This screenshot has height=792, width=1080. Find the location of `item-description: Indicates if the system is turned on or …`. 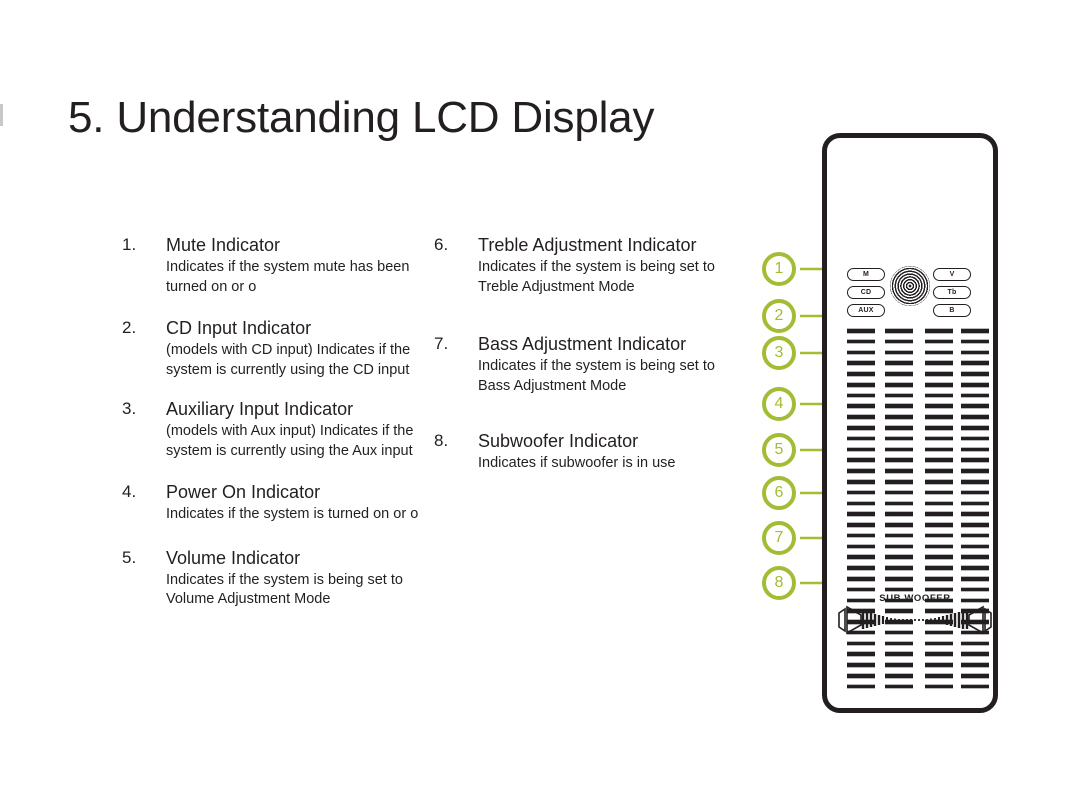

item-description: Indicates if the system is turned on or … is located at coordinates (292, 514).